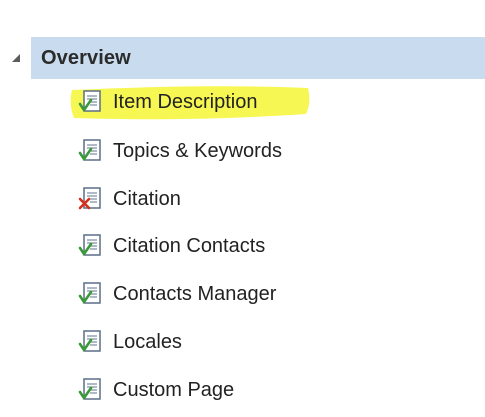  What do you see at coordinates (220, 199) in the screenshot?
I see `tree-item-citation: Citation` at bounding box center [220, 199].